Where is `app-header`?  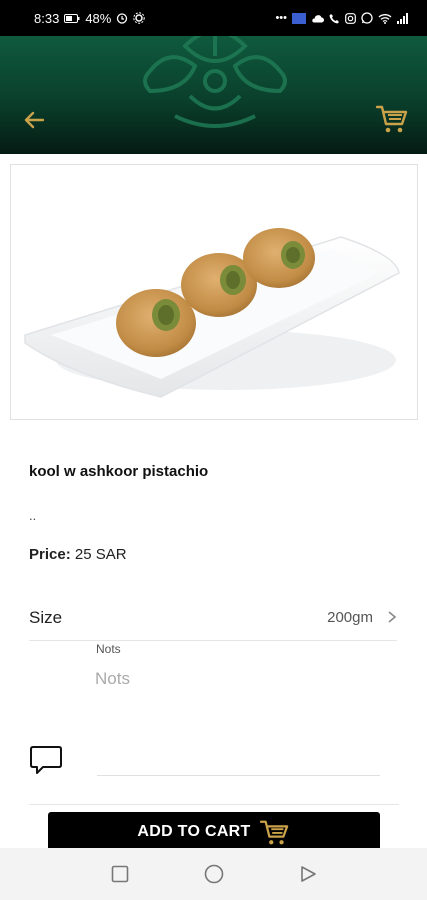 app-header is located at coordinates (213, 95).